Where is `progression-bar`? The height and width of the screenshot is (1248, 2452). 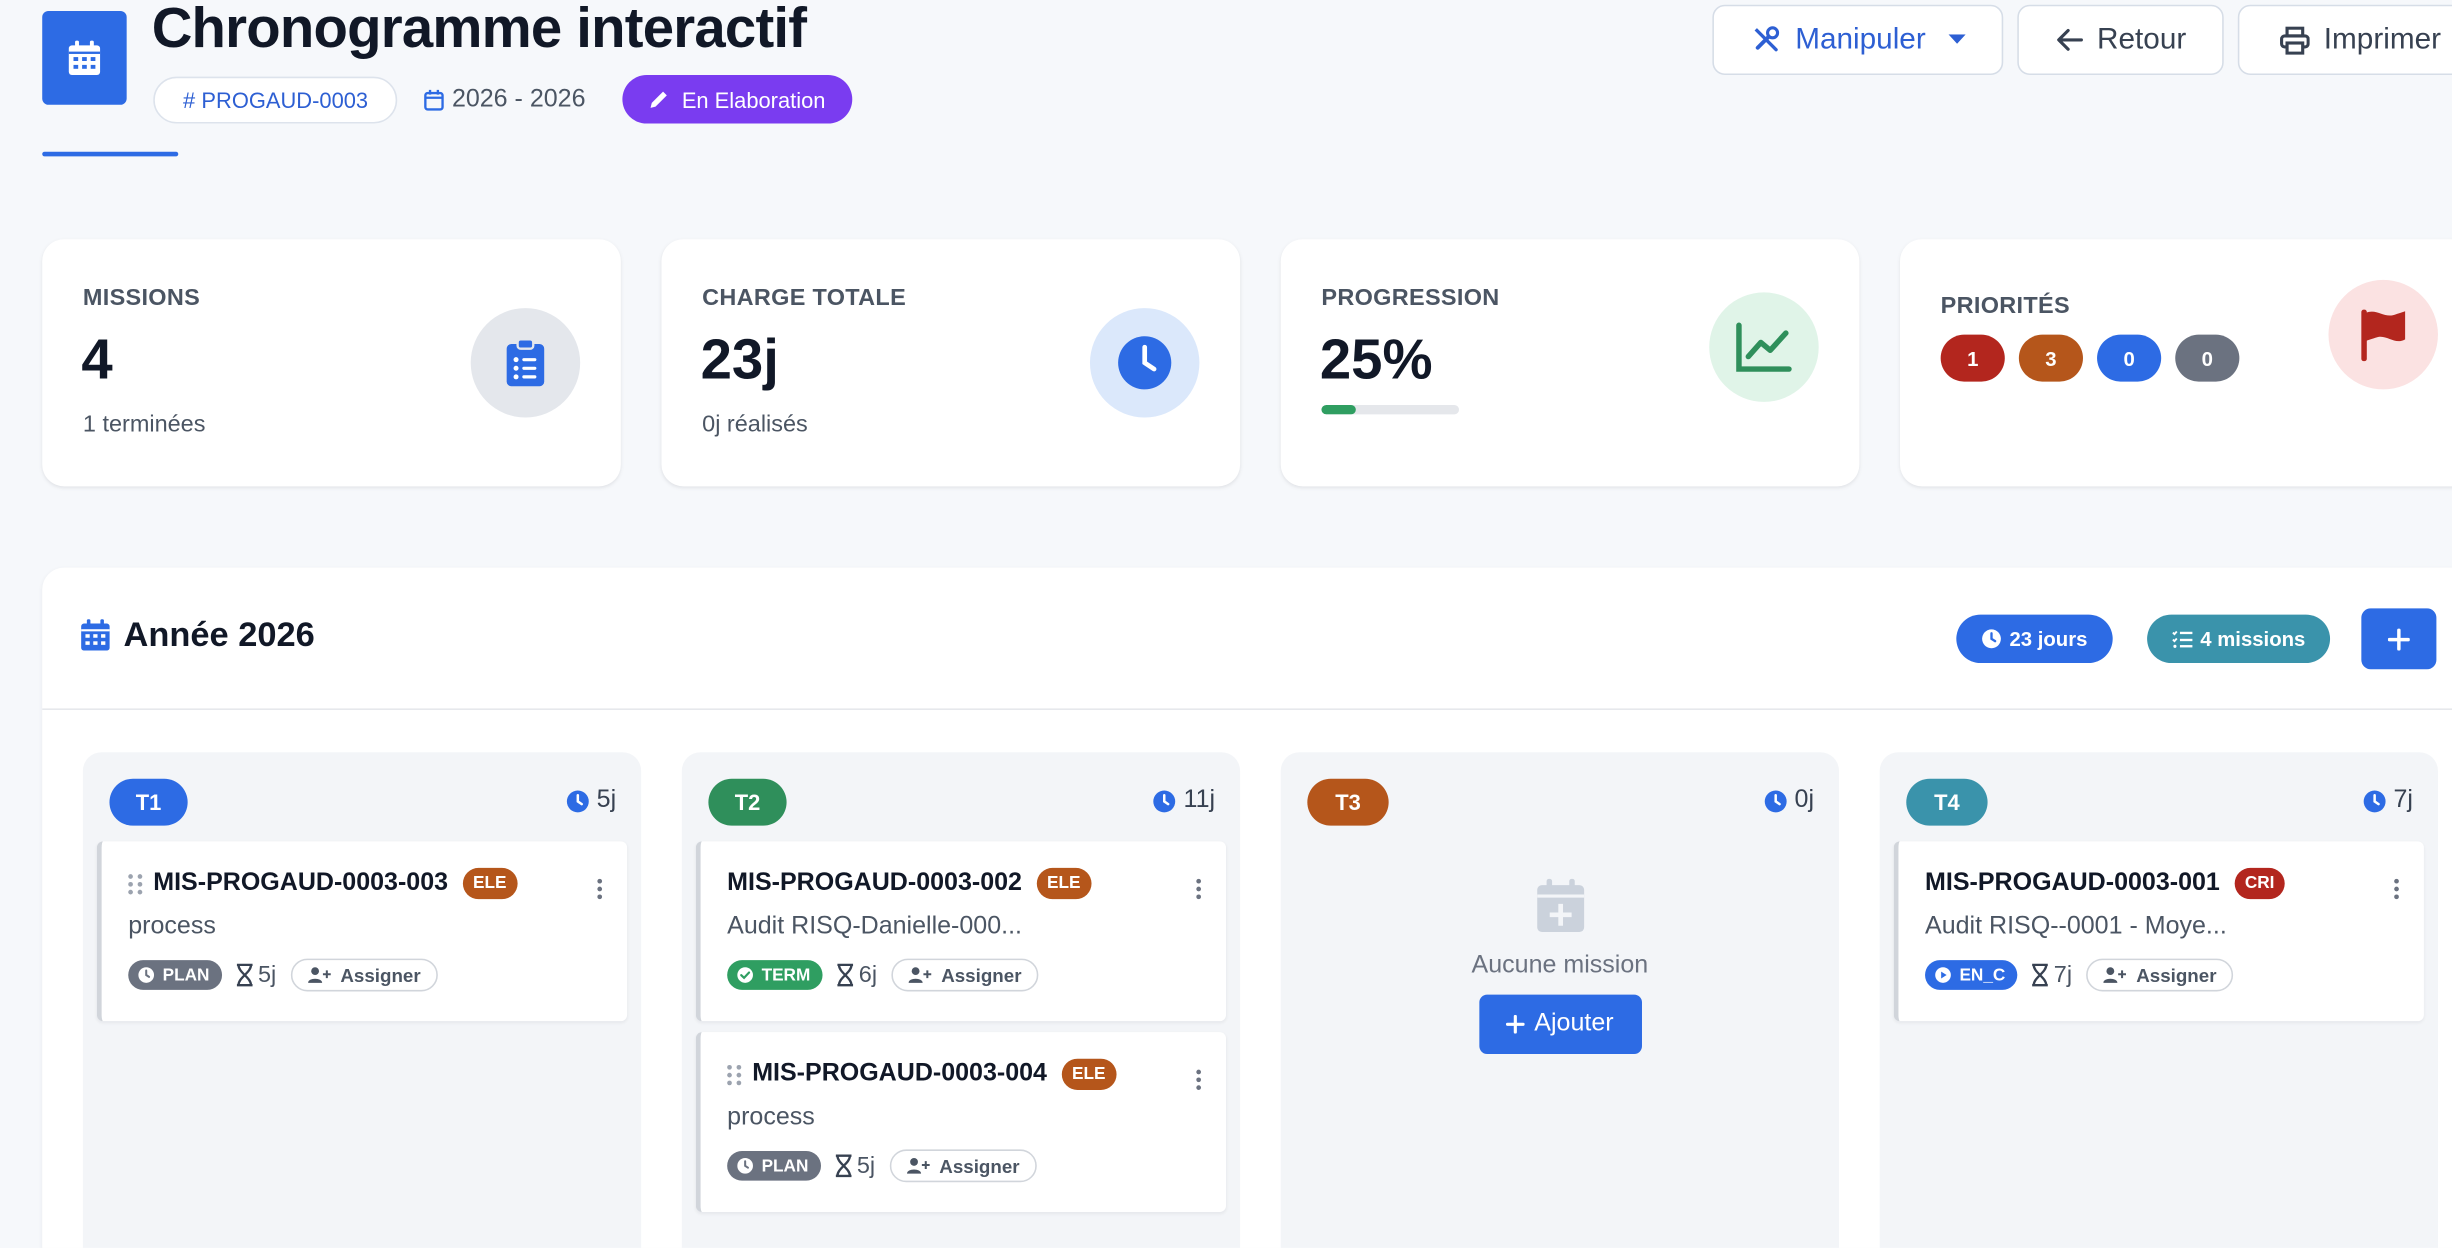 progression-bar is located at coordinates (1390, 410).